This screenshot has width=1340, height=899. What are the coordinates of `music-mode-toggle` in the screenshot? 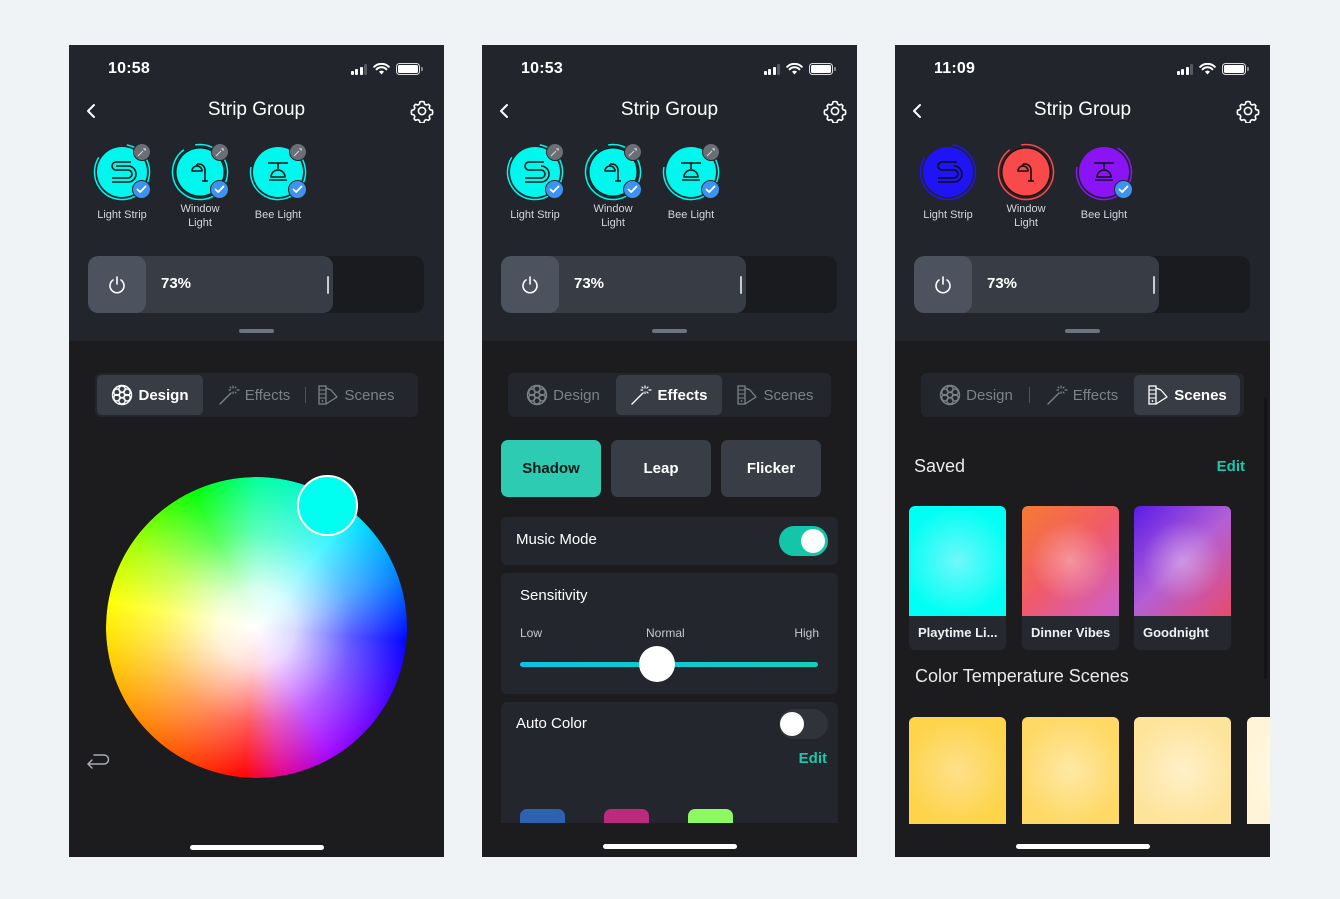 It's located at (803, 541).